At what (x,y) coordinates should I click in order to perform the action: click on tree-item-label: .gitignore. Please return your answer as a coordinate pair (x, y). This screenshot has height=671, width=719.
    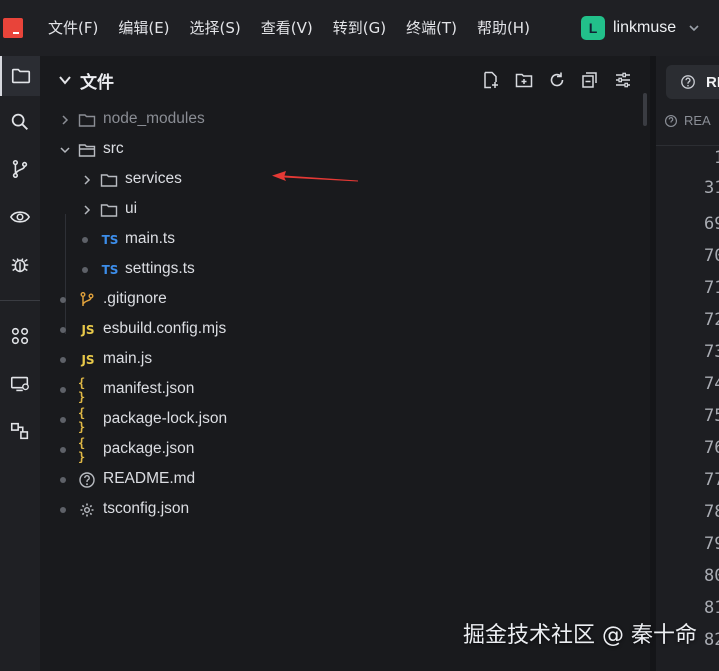
    Looking at the image, I should click on (135, 298).